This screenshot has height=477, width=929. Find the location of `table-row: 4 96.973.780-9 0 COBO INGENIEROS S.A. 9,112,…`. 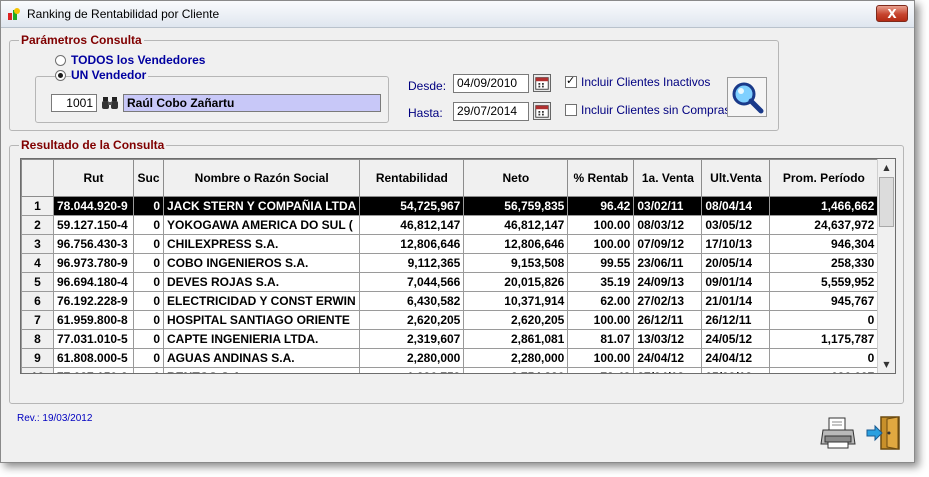

table-row: 4 96.973.780-9 0 COBO INGENIEROS S.A. 9,112,… is located at coordinates (450, 263).